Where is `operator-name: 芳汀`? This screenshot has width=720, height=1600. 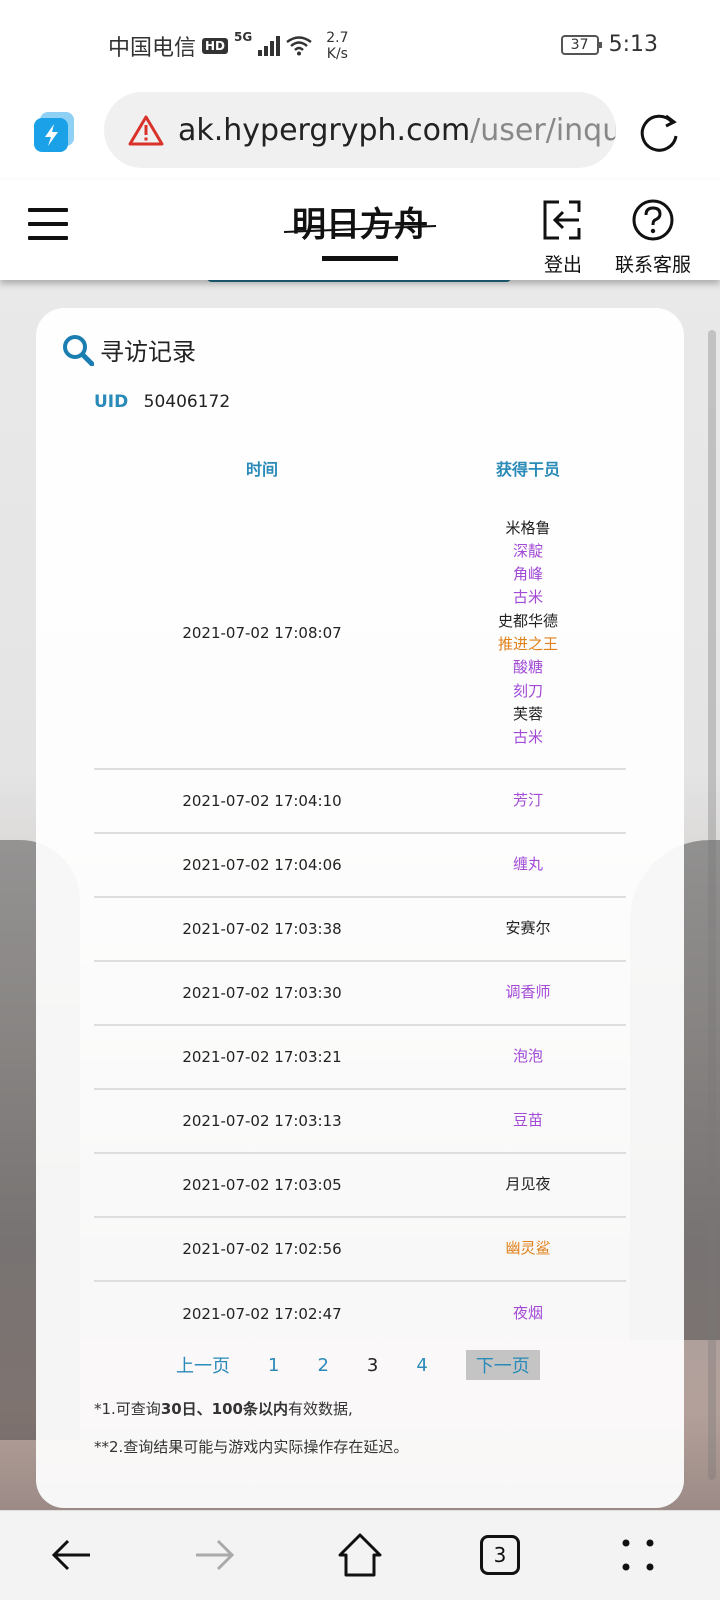 operator-name: 芳汀 is located at coordinates (527, 800).